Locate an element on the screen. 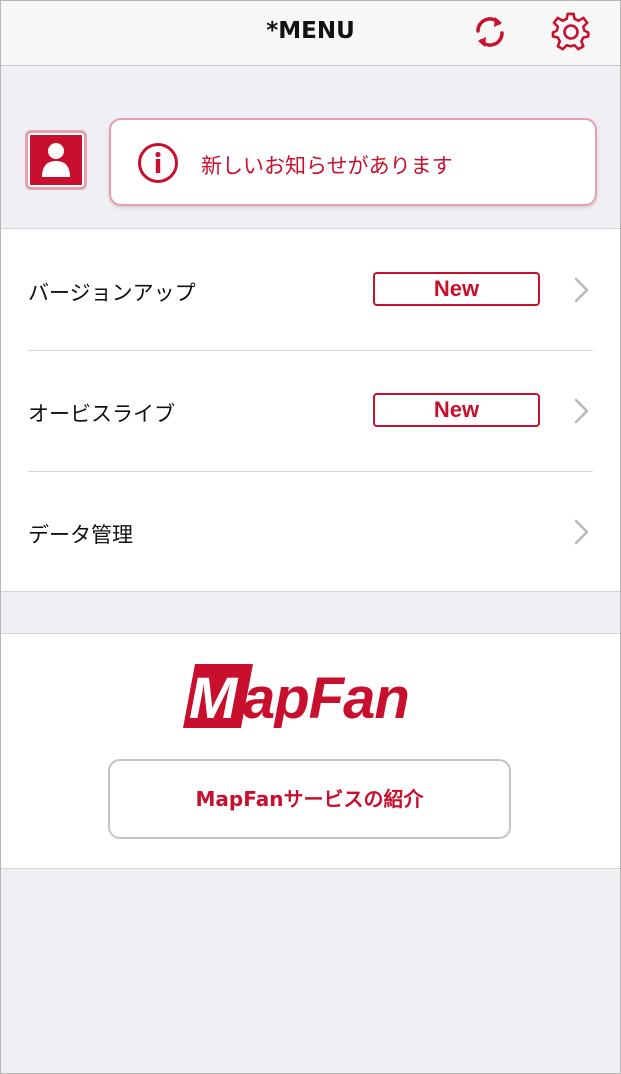  menu-item-label: オービスライブ is located at coordinates (101, 414).